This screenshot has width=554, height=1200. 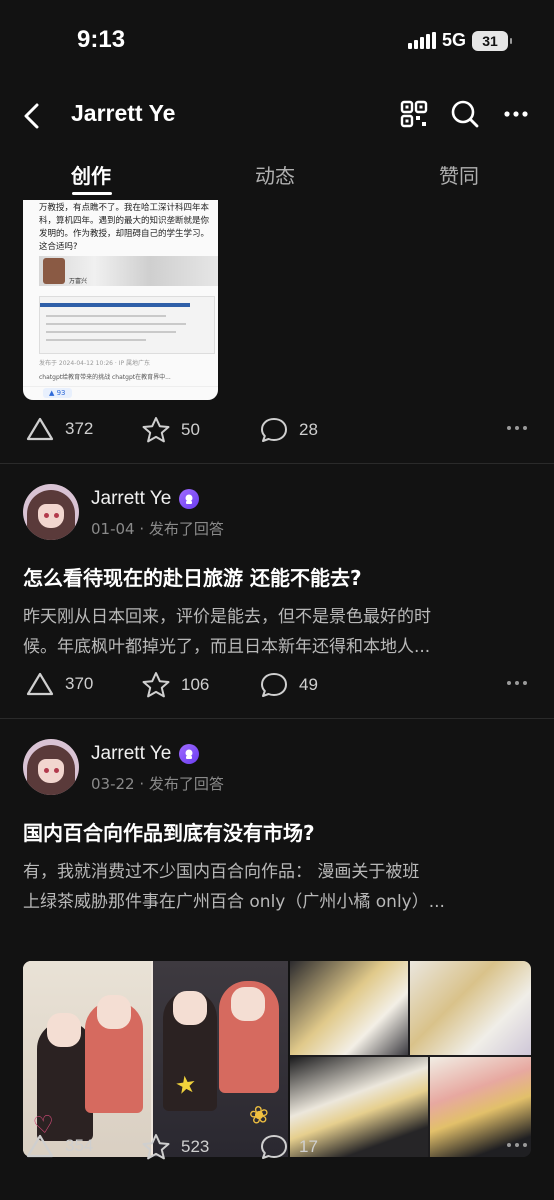 I want to click on favorite-button: 106, so click(x=175, y=685).